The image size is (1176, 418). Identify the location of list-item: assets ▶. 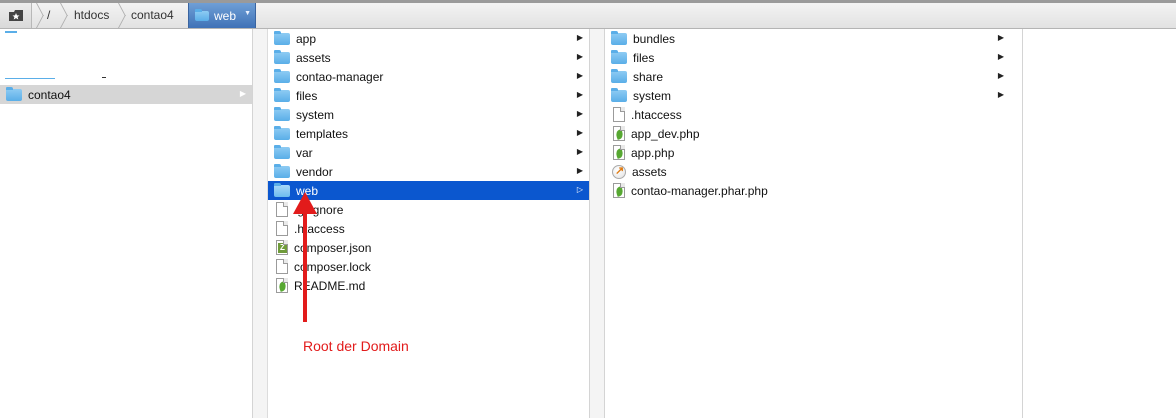
(428, 57).